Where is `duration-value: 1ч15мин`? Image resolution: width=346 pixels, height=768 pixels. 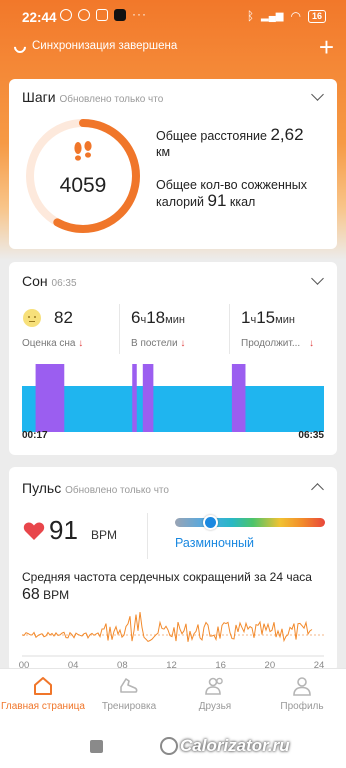
duration-value: 1ч15мин is located at coordinates (268, 318).